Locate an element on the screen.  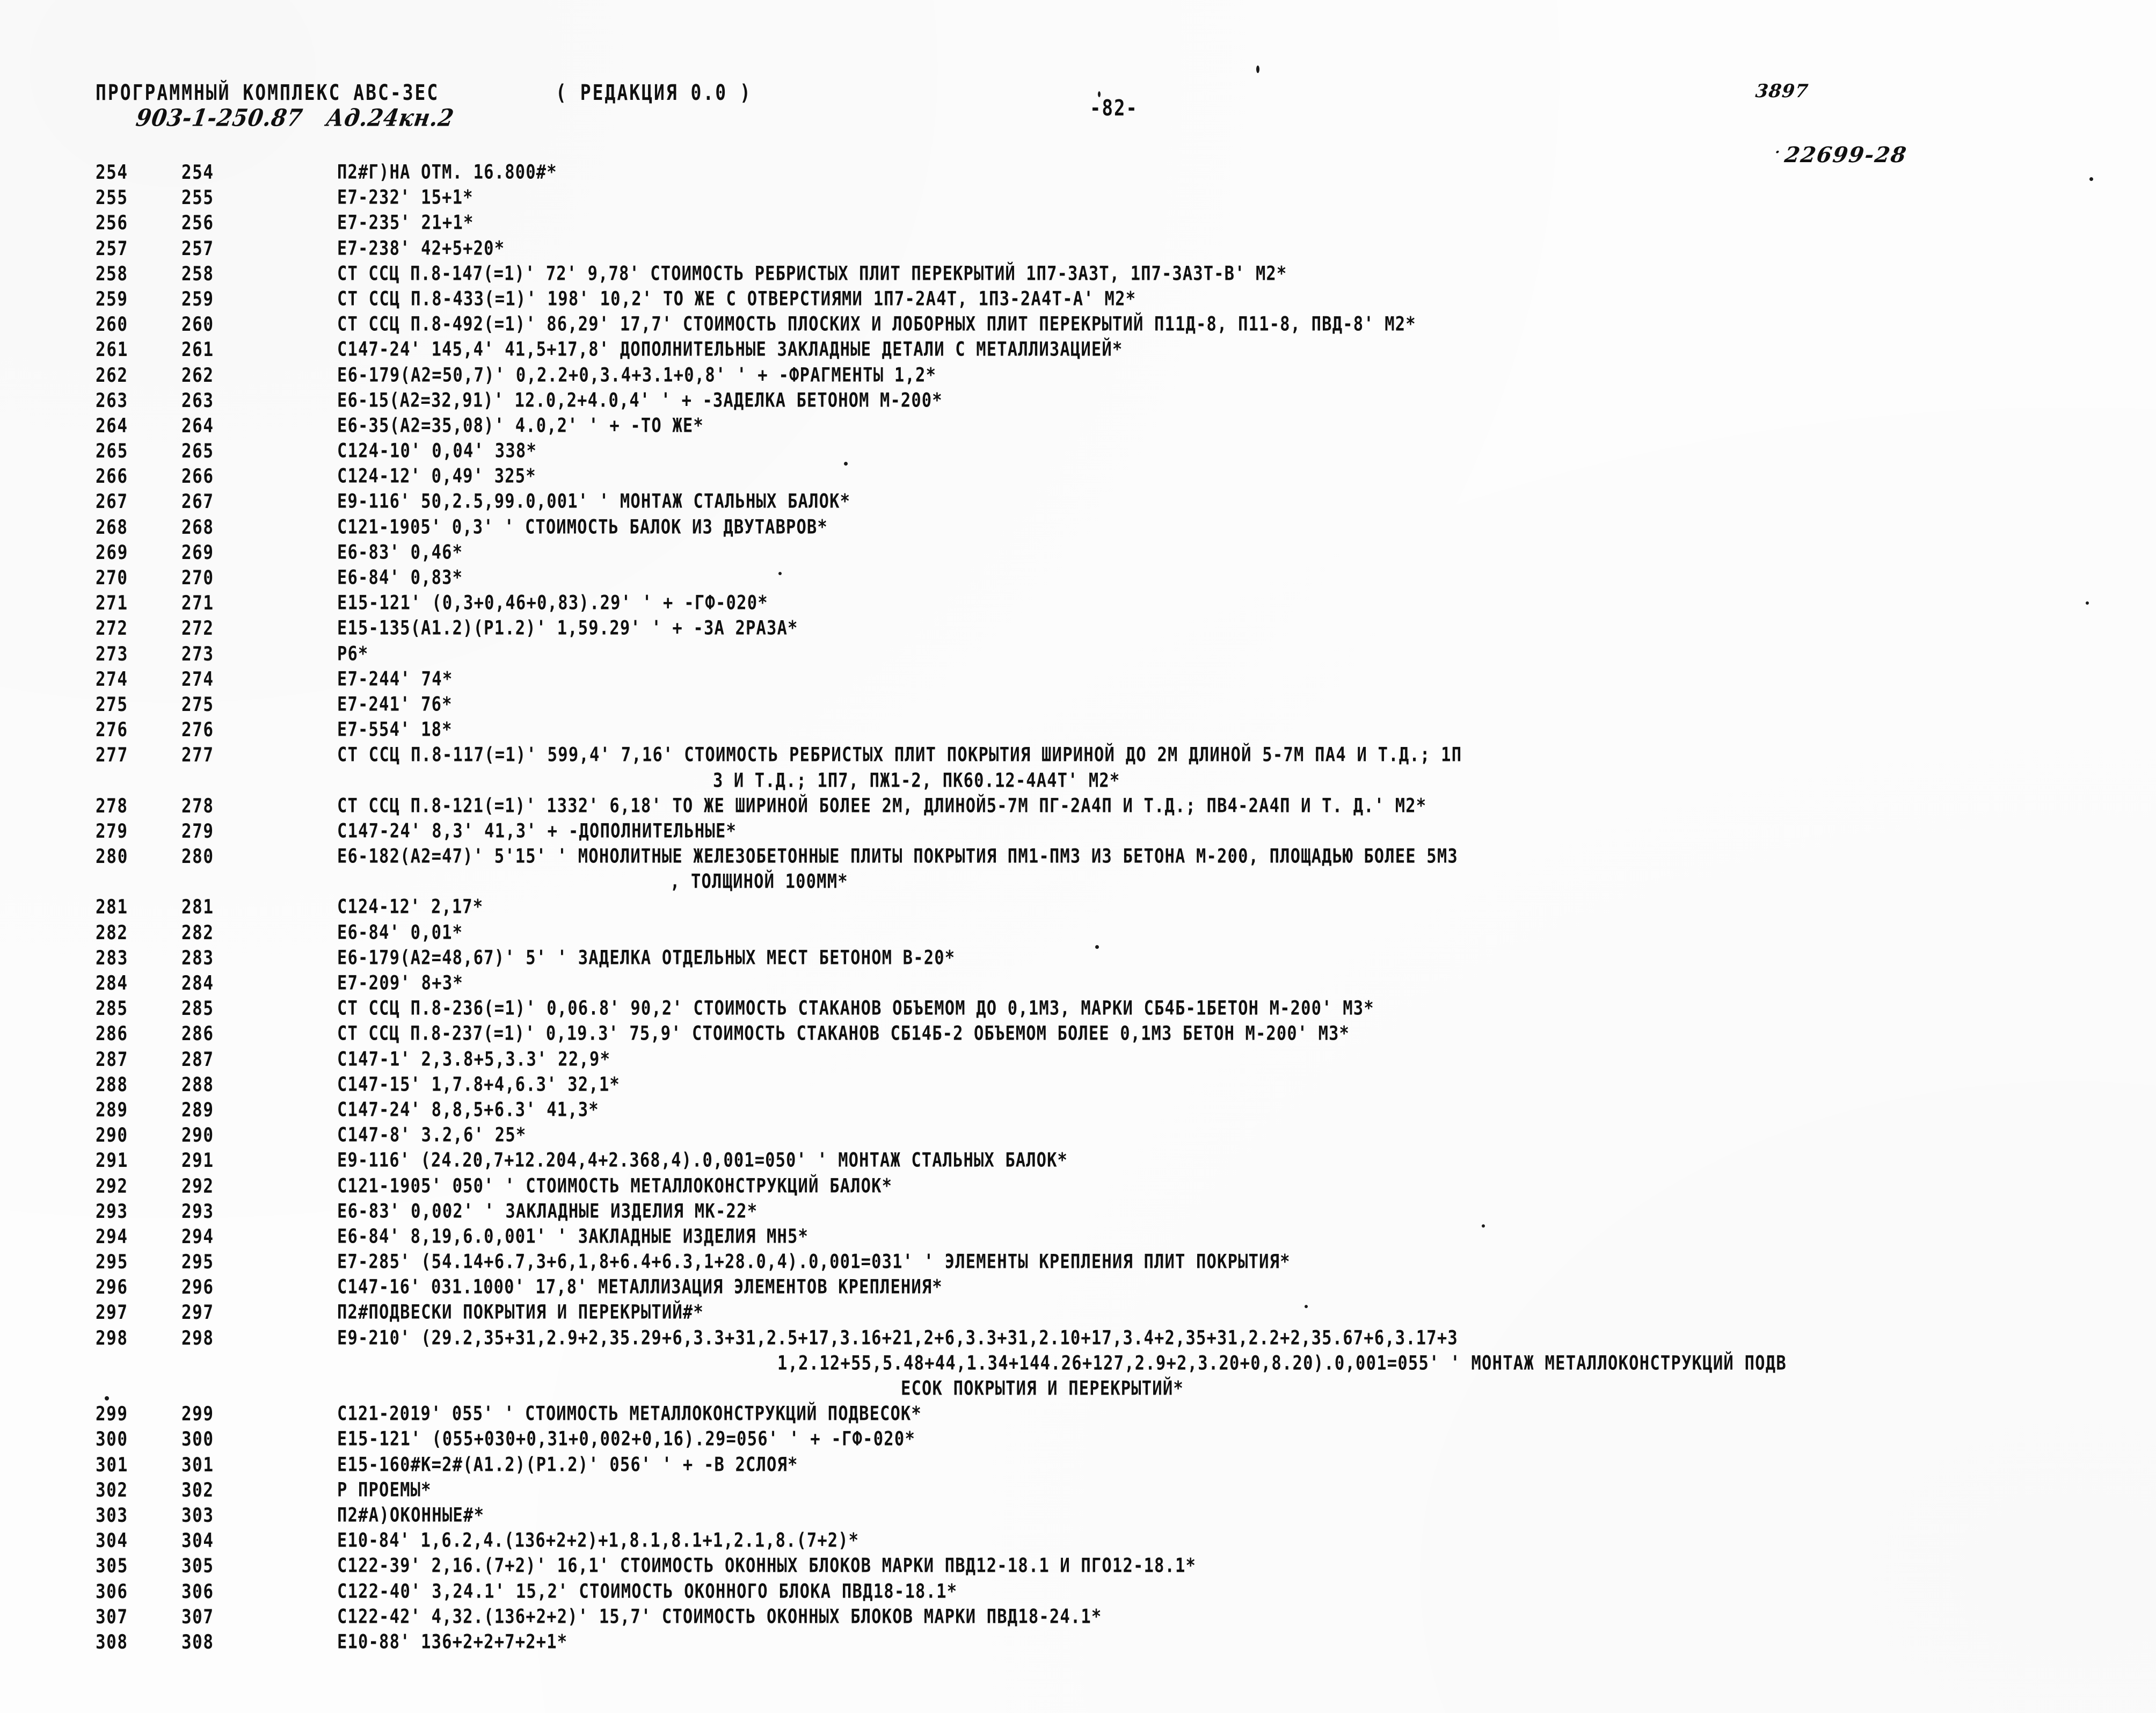
line-number-primary: 255 is located at coordinates (112, 197).